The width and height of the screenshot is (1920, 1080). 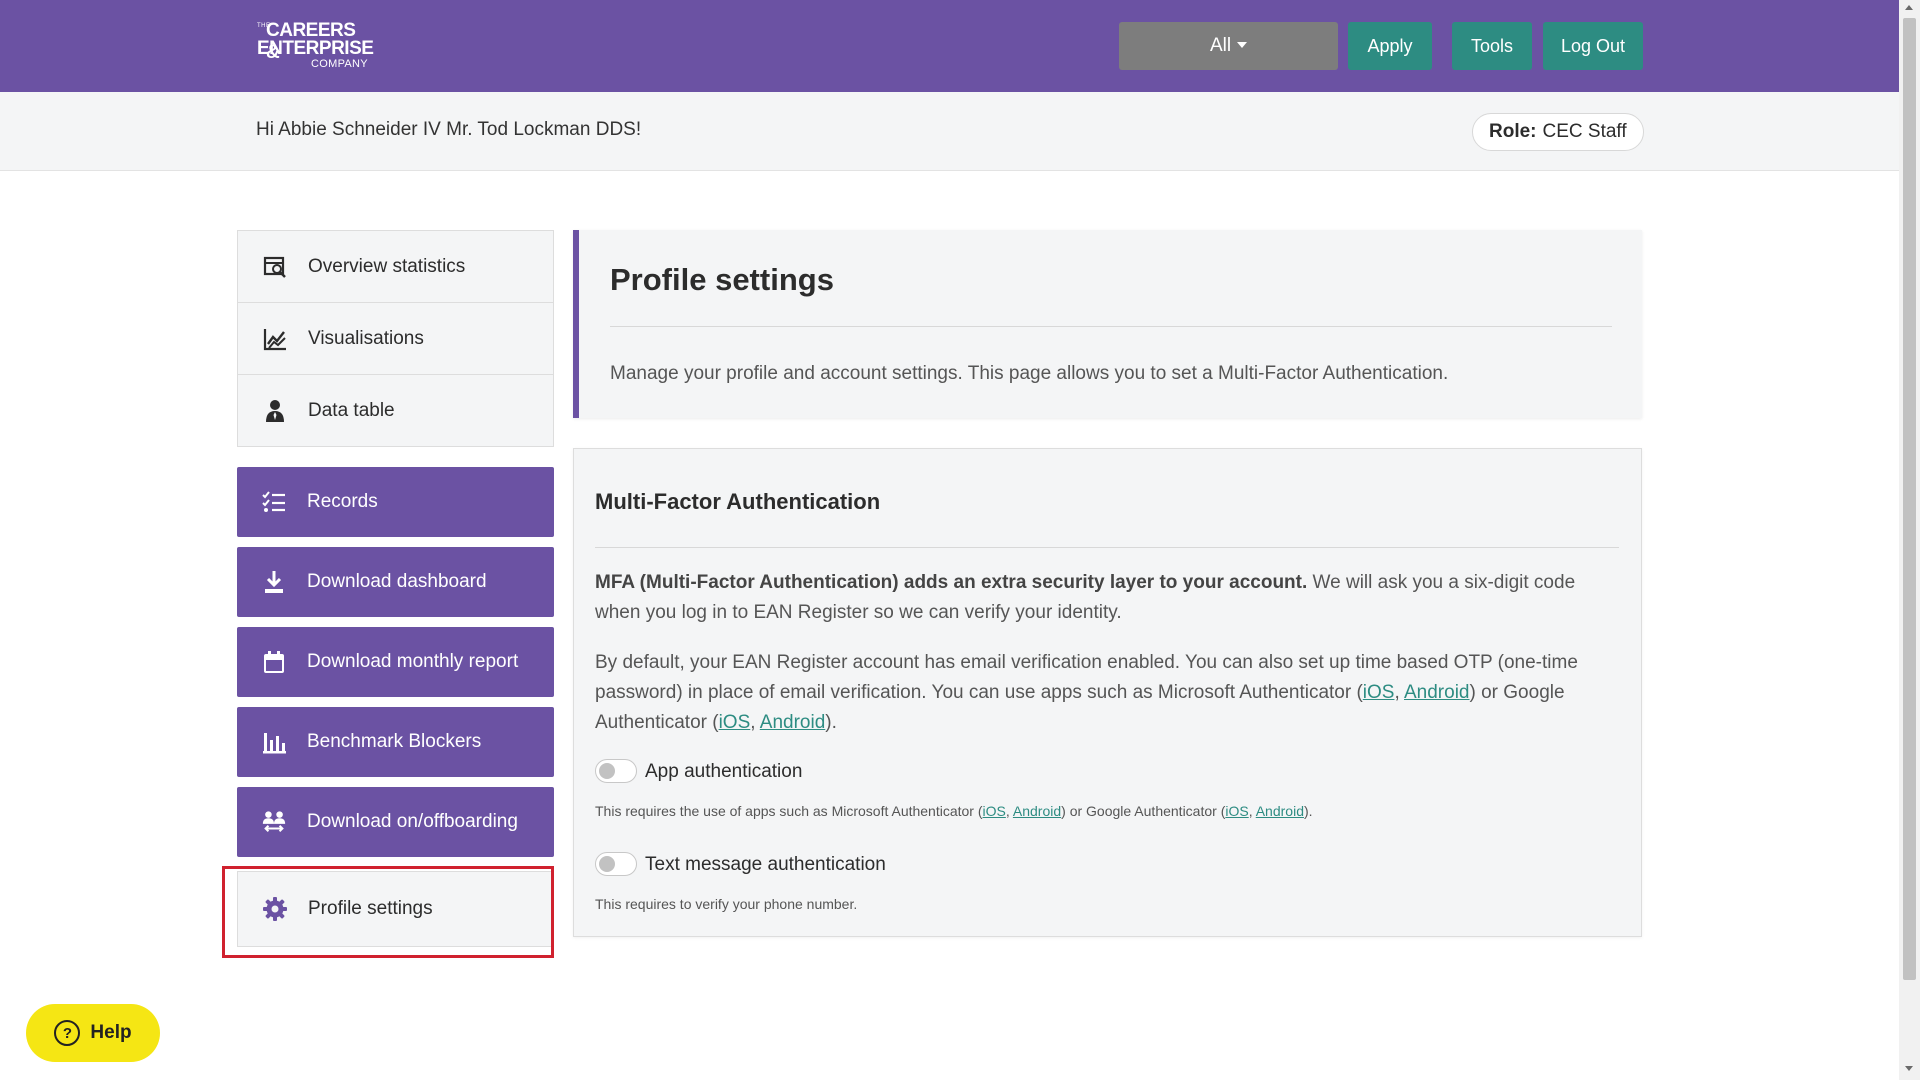 I want to click on careers-enterprise-logo: THE CAREERS & ENTERPRISE COMPANY, so click(x=315, y=46).